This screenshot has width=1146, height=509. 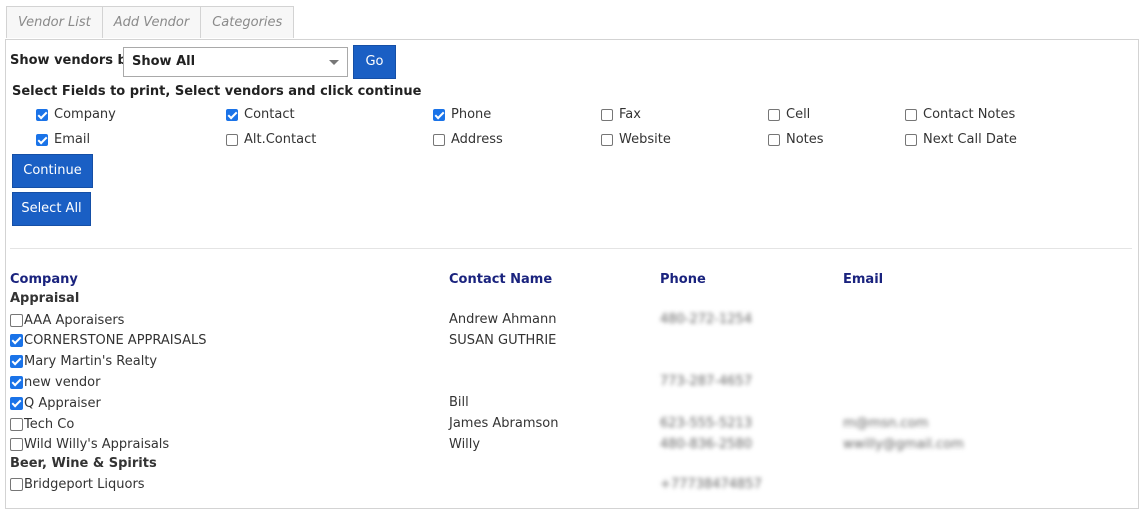 I want to click on vendor-company-name: Mary Martin's Realty, so click(x=91, y=362).